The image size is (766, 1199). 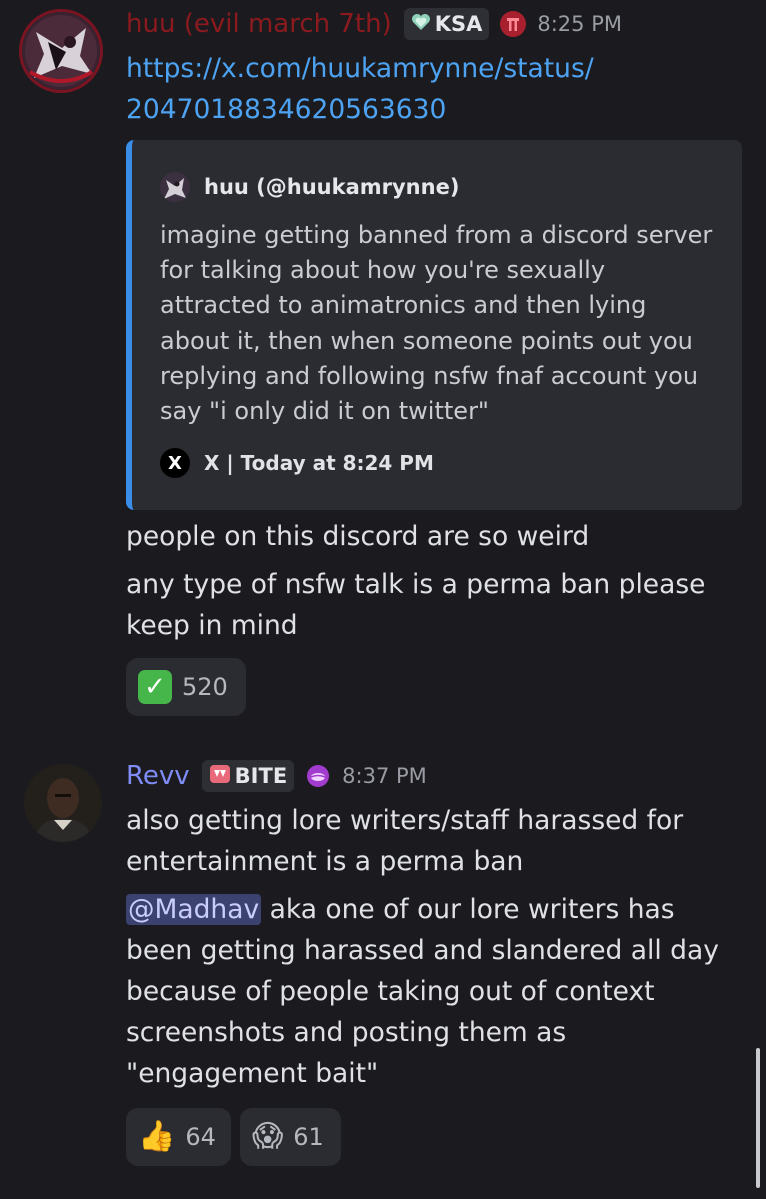 I want to click on server-tag: BITE, so click(x=248, y=776).